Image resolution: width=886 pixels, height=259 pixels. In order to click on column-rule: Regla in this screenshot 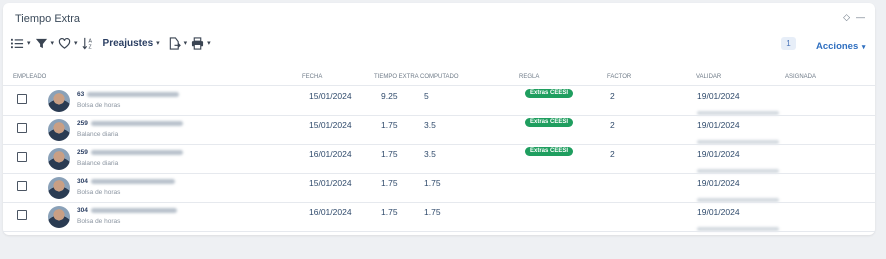, I will do `click(529, 77)`.